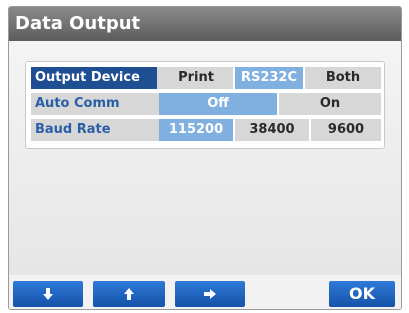 The height and width of the screenshot is (313, 409). Describe the element at coordinates (196, 130) in the screenshot. I see `baud-rate-option-115200: 115200` at that location.